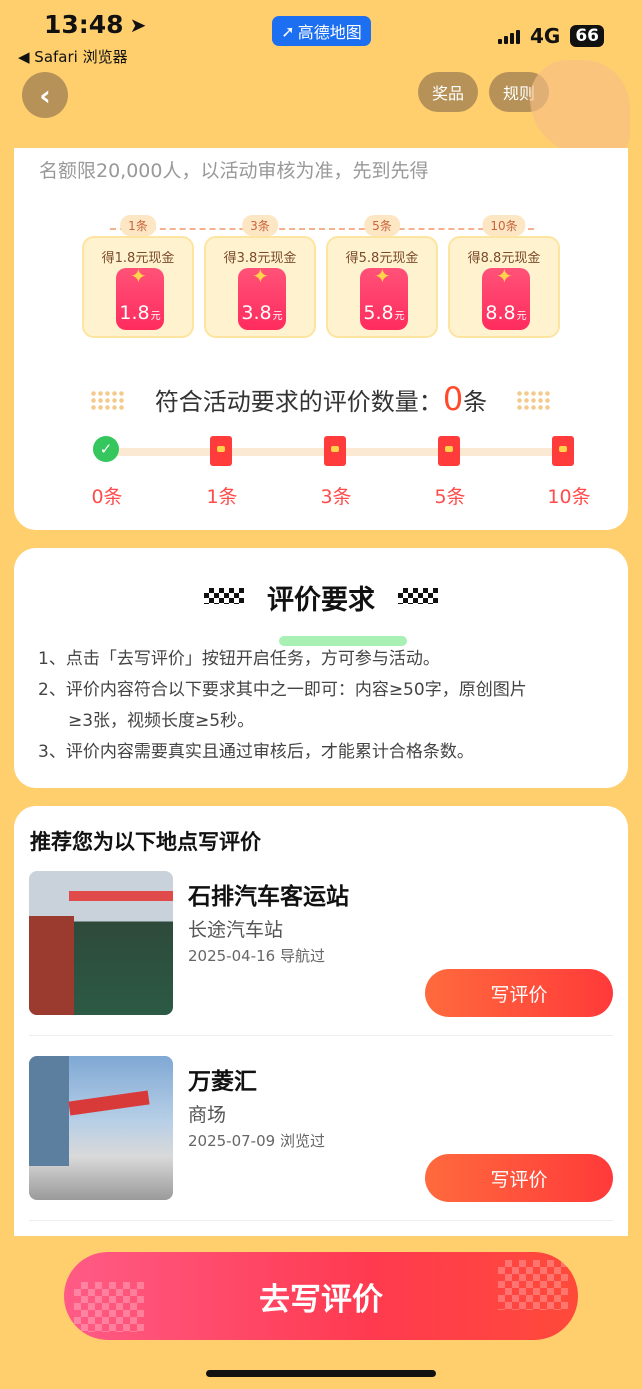 The image size is (642, 1389). What do you see at coordinates (134, 313) in the screenshot?
I see `reward-amount: 1.8` at bounding box center [134, 313].